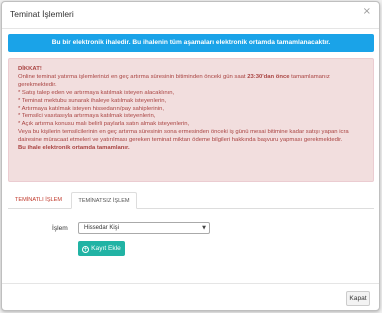 The width and height of the screenshot is (382, 313). I want to click on islem-label: İşlem, so click(60, 228).